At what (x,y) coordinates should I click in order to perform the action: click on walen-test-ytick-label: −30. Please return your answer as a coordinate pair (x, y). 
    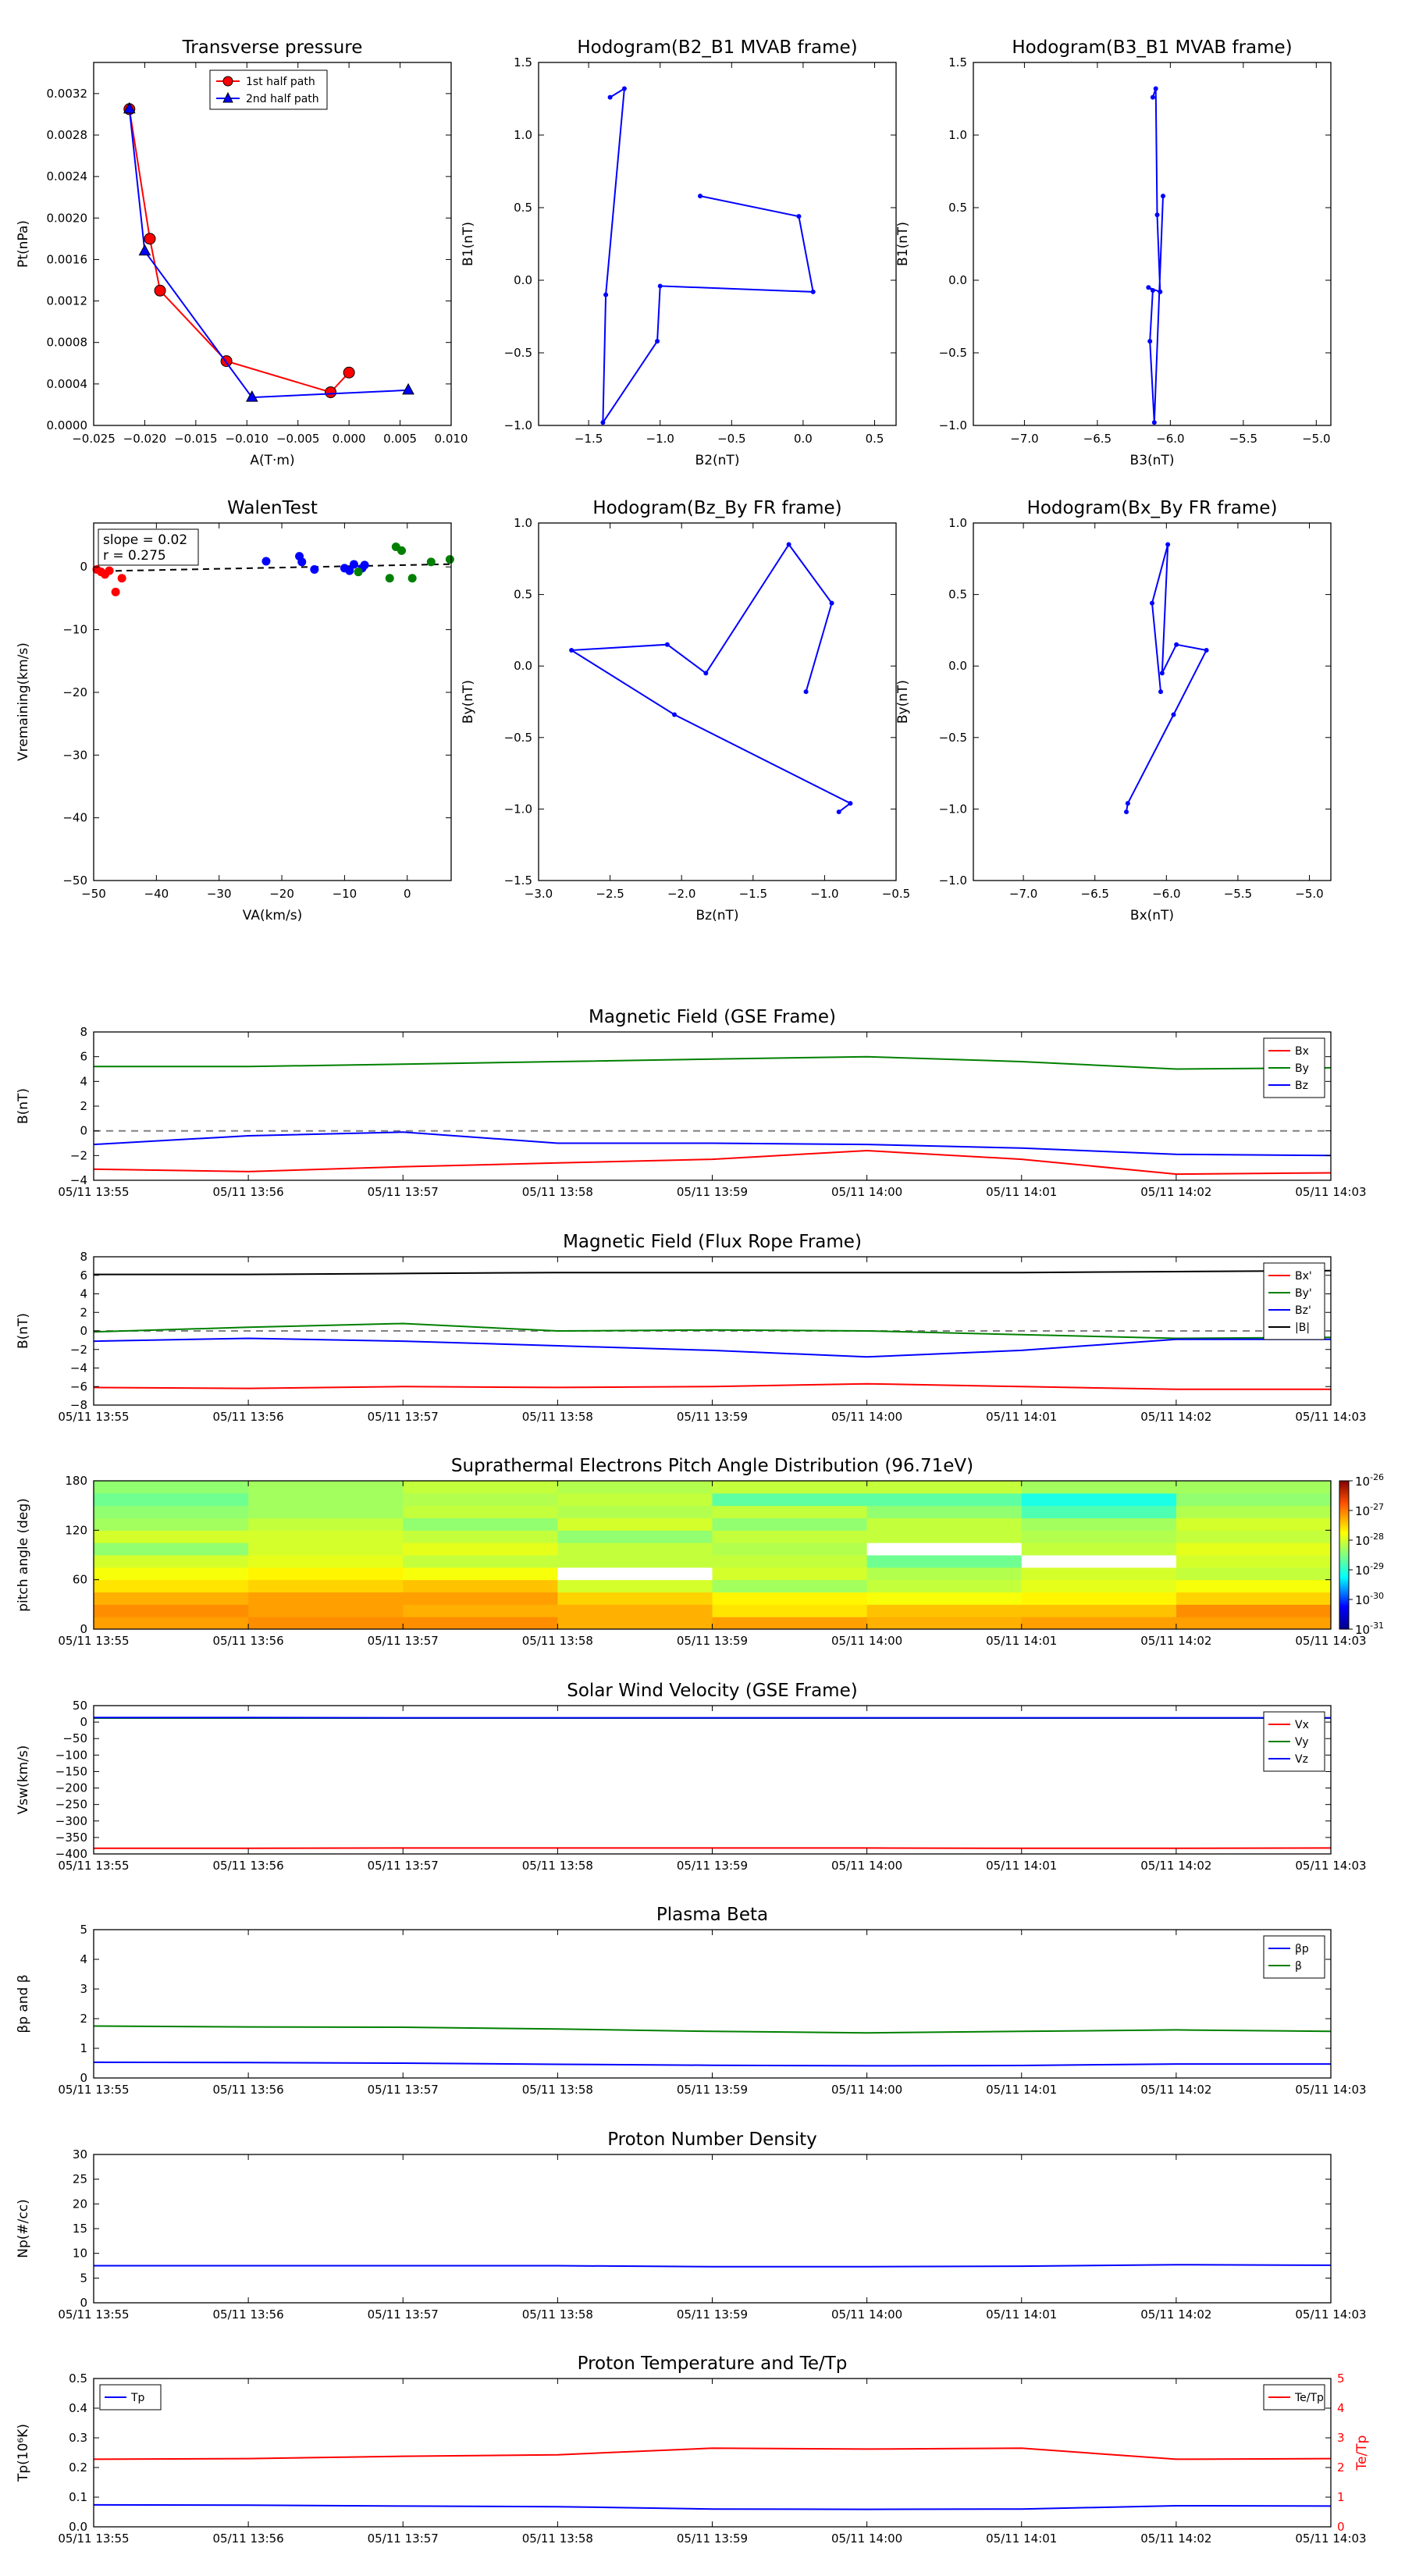
    Looking at the image, I should click on (74, 755).